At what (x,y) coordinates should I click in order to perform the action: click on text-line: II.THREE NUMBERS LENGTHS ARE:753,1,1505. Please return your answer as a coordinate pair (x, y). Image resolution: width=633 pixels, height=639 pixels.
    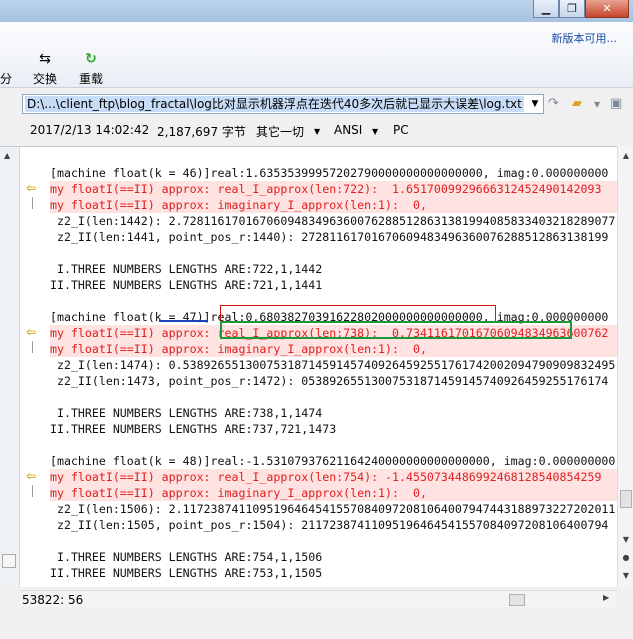
    Looking at the image, I should click on (333, 573).